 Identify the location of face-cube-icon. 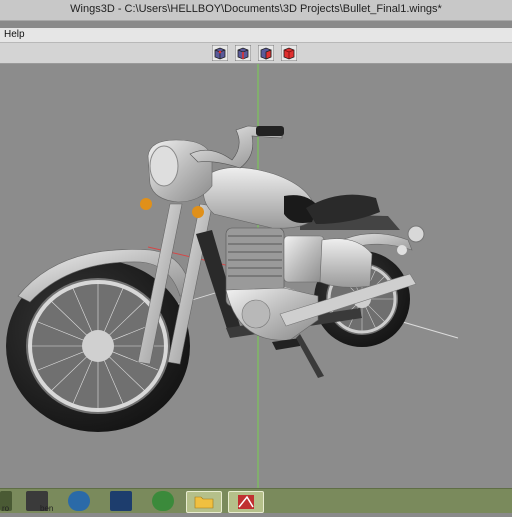
(266, 53).